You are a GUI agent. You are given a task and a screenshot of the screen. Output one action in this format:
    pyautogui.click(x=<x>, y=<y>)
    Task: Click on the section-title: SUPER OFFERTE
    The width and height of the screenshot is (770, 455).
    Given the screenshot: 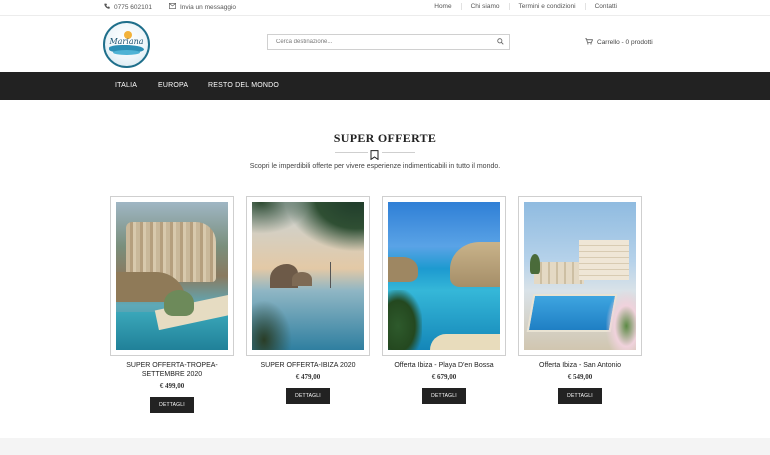 What is the action you would take?
    pyautogui.click(x=385, y=138)
    